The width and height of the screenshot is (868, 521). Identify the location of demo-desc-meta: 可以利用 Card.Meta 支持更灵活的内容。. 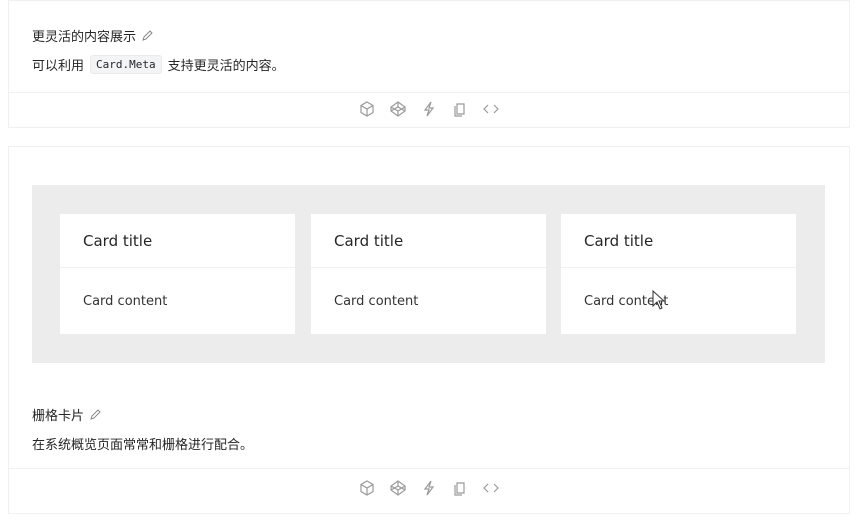
(158, 64).